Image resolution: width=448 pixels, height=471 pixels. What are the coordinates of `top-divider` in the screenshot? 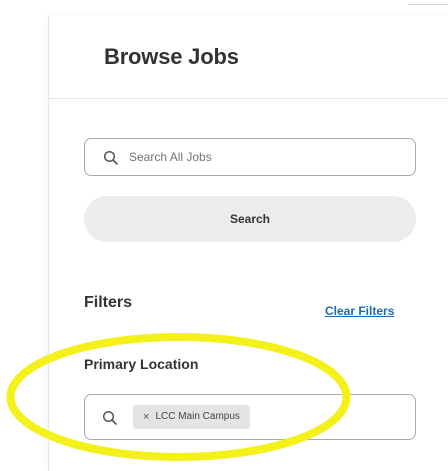 It's located at (428, 4).